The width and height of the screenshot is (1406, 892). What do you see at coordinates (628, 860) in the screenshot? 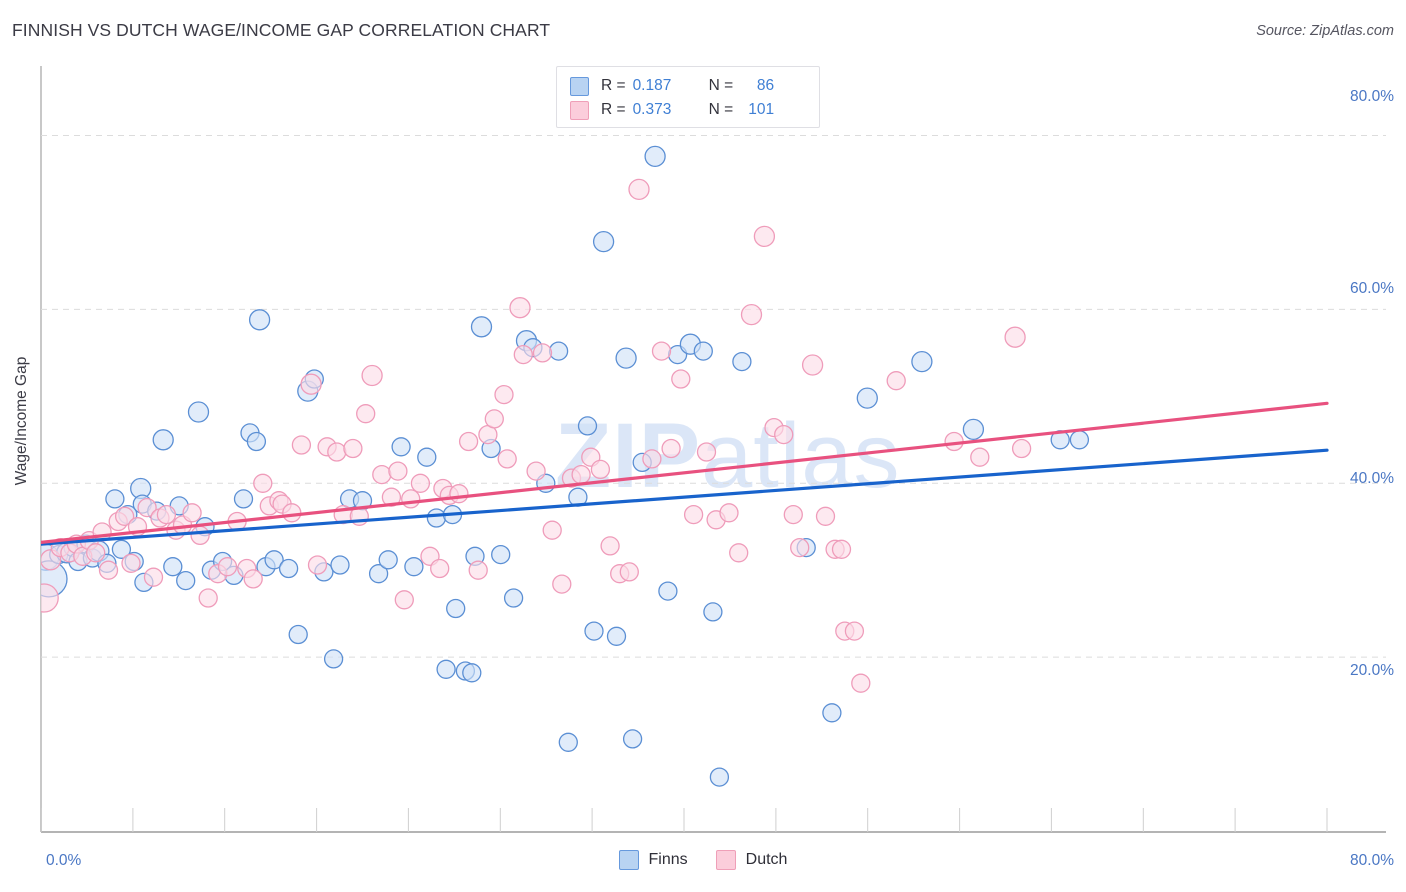
I see `finns-legend-swatch-icon` at bounding box center [628, 860].